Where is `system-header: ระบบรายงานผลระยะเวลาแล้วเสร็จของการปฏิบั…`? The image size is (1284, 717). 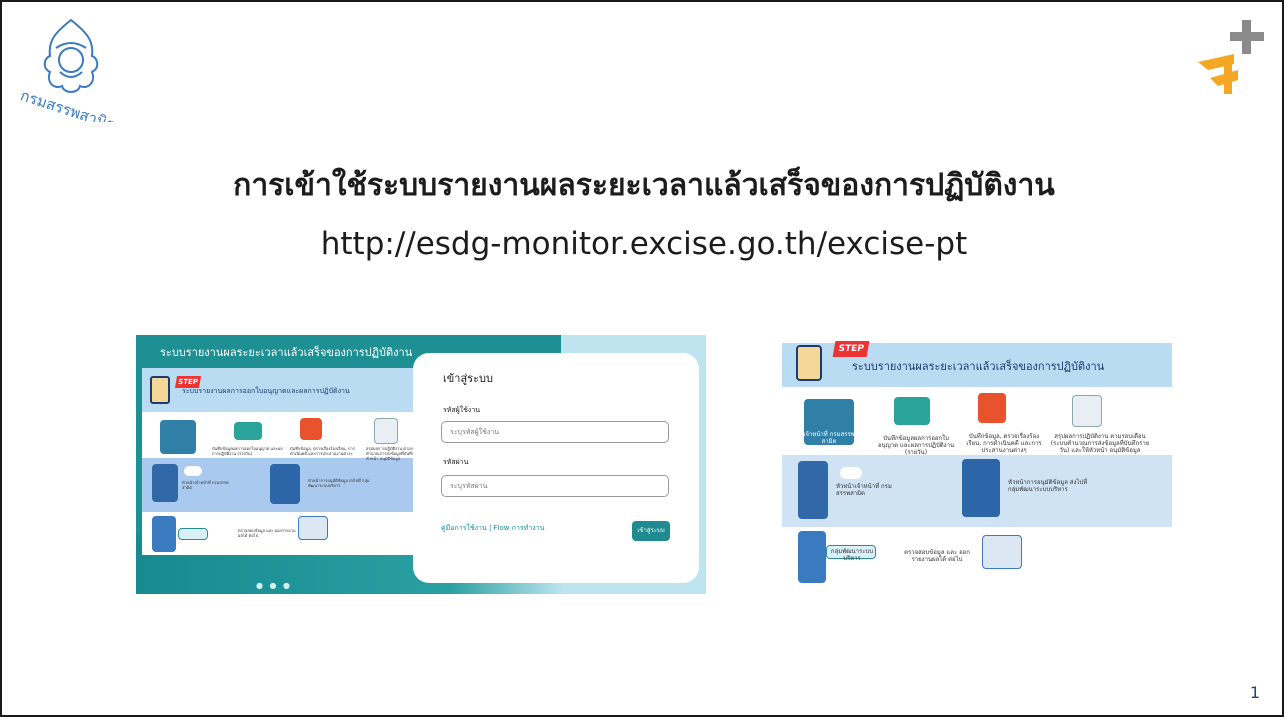
system-header: ระบบรายงานผลระยะเวลาแล้วเสร็จของการปฏิบั… is located at coordinates (286, 352).